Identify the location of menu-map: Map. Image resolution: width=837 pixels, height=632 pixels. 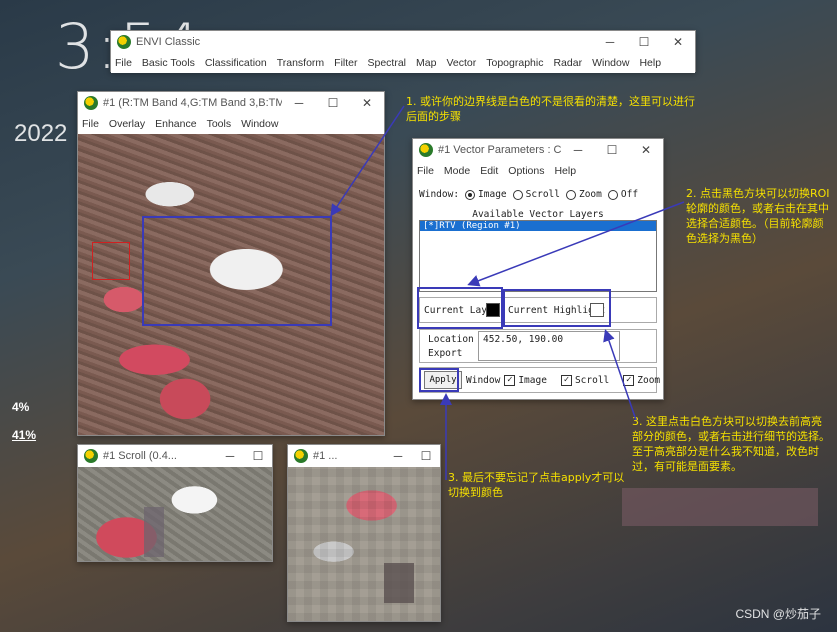
(426, 63).